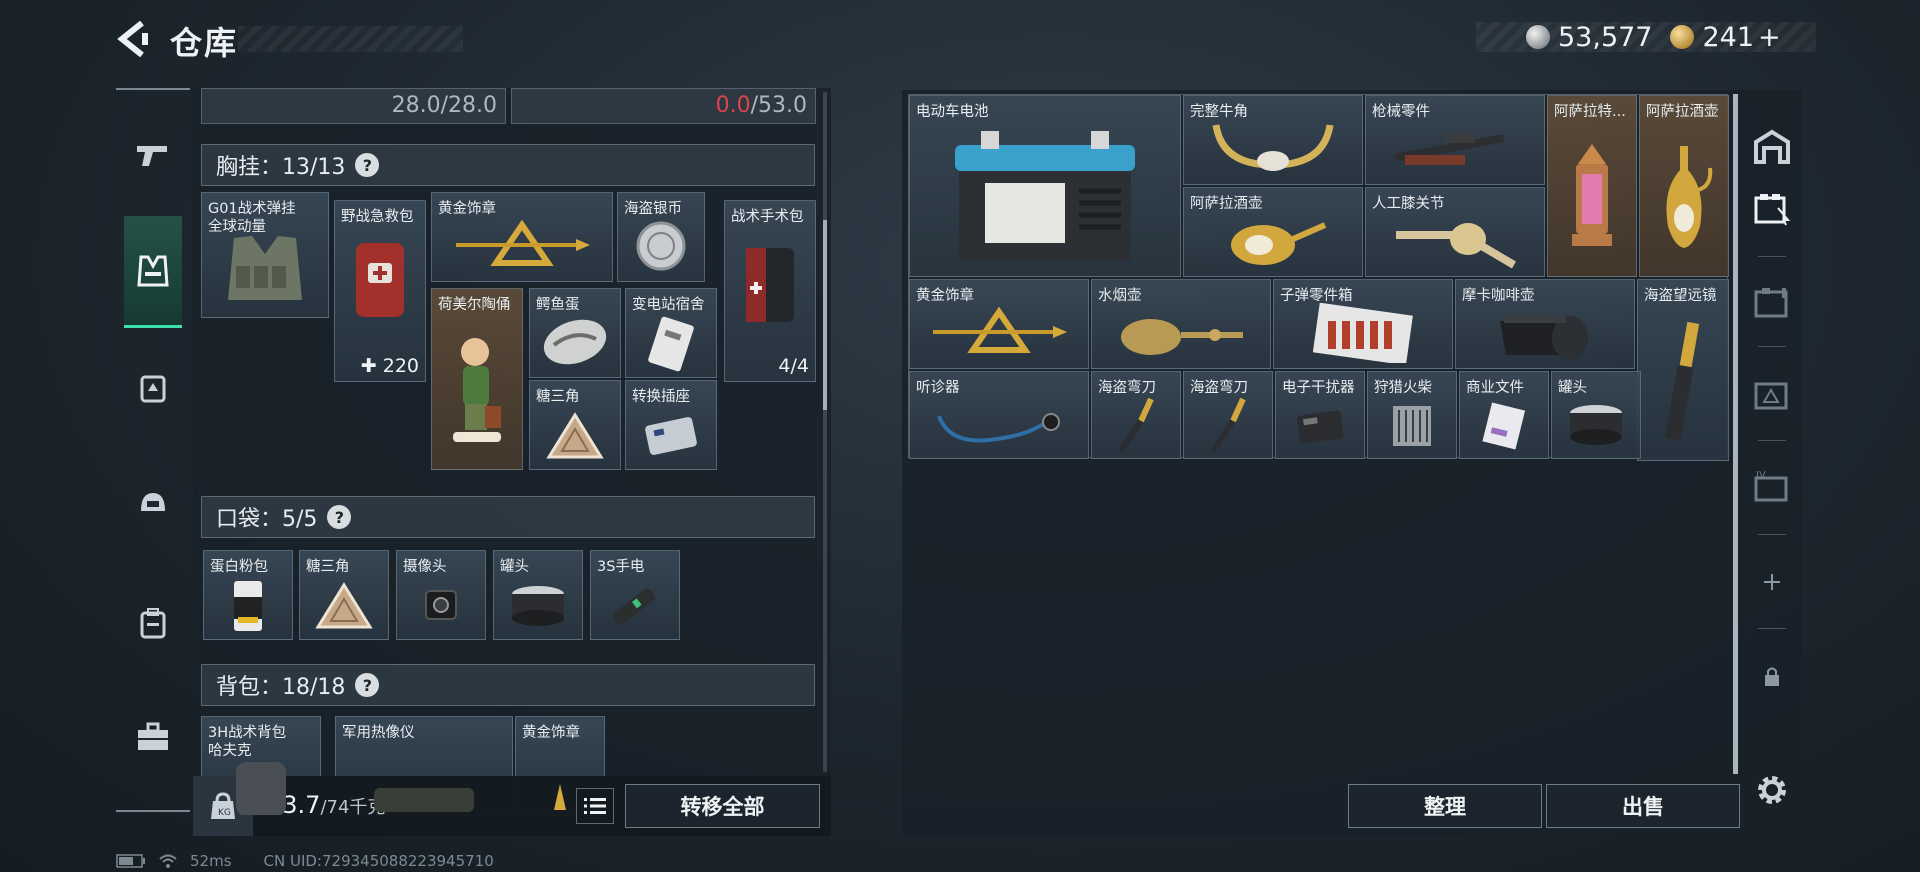  What do you see at coordinates (1772, 582) in the screenshot?
I see `add-warehouse-tab-button` at bounding box center [1772, 582].